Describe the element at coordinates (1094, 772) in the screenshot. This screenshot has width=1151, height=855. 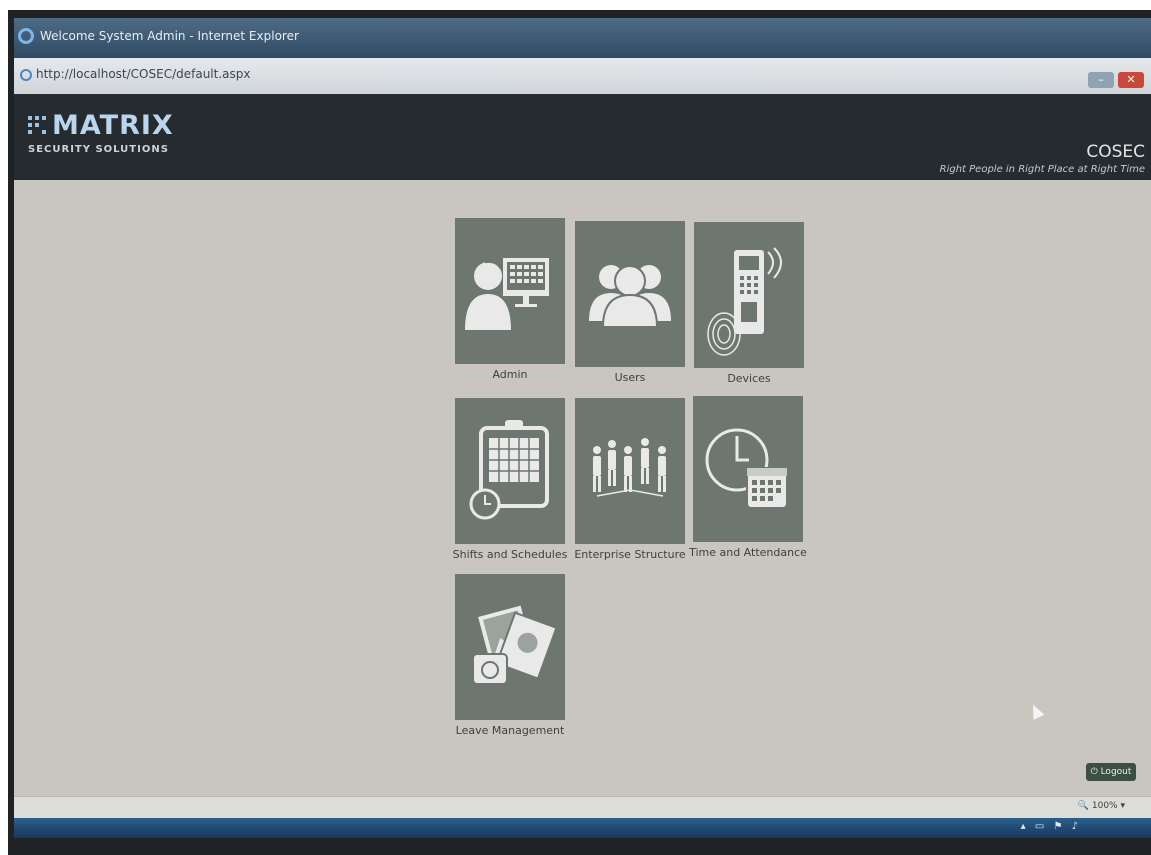
I see `power-icon: ⏻` at that location.